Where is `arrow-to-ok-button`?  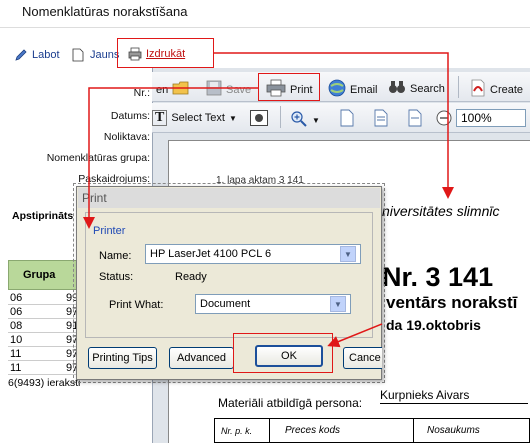 arrow-to-ok-button is located at coordinates (355, 335).